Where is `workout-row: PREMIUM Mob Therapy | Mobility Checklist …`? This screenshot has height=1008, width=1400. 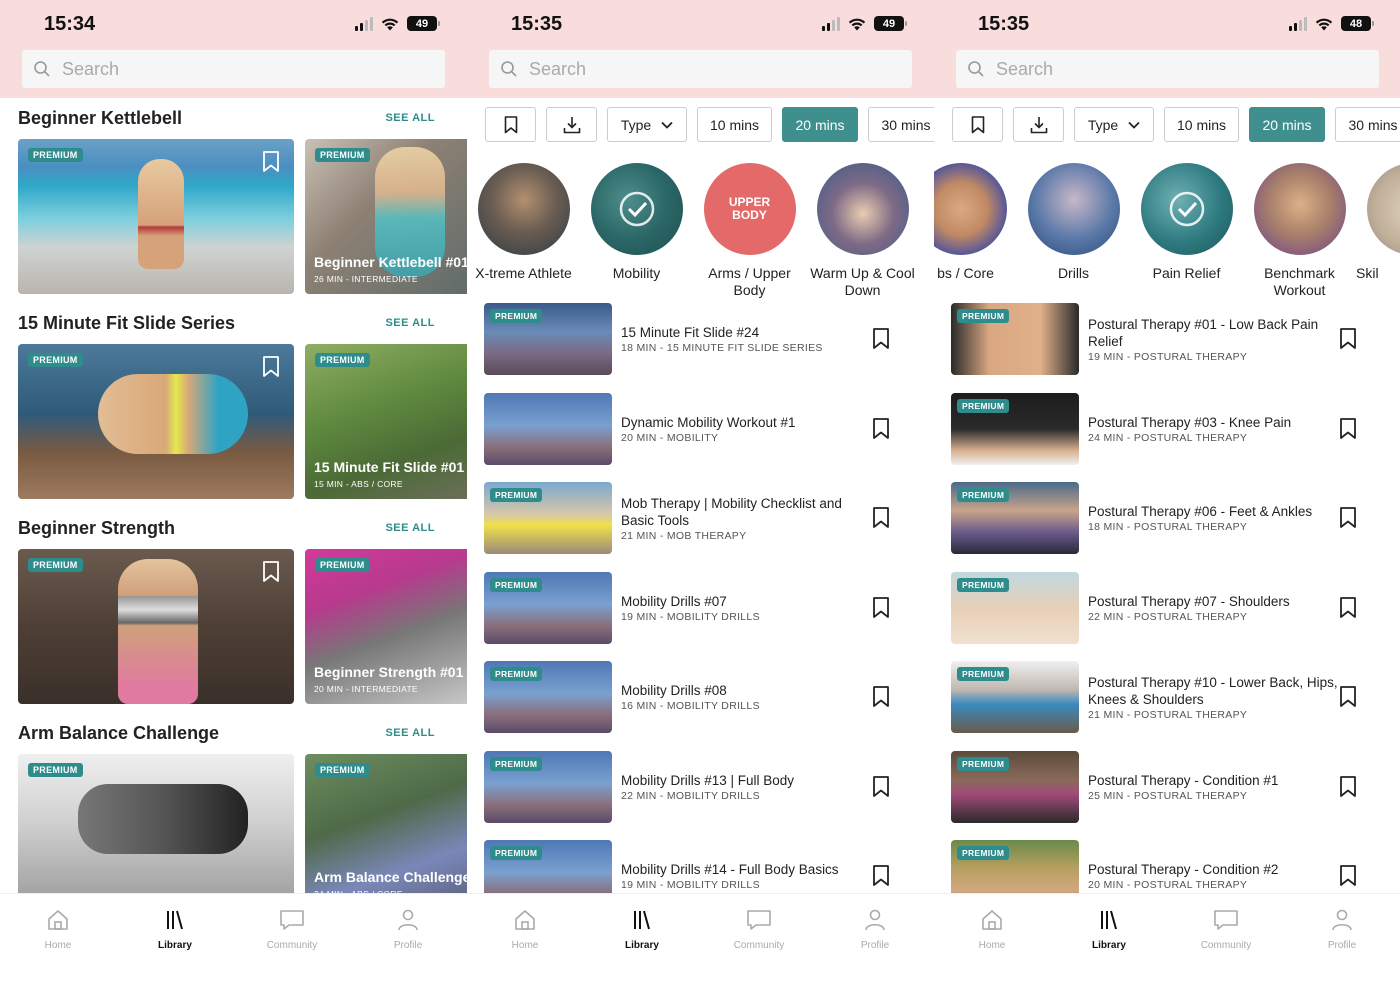 workout-row: PREMIUM Mob Therapy | Mobility Checklist … is located at coordinates (704, 518).